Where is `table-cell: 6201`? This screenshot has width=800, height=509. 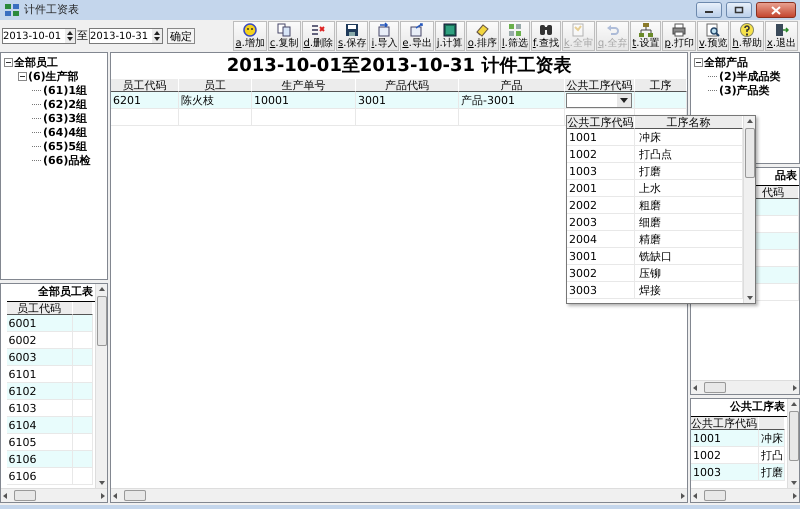
table-cell: 6201 is located at coordinates (145, 100).